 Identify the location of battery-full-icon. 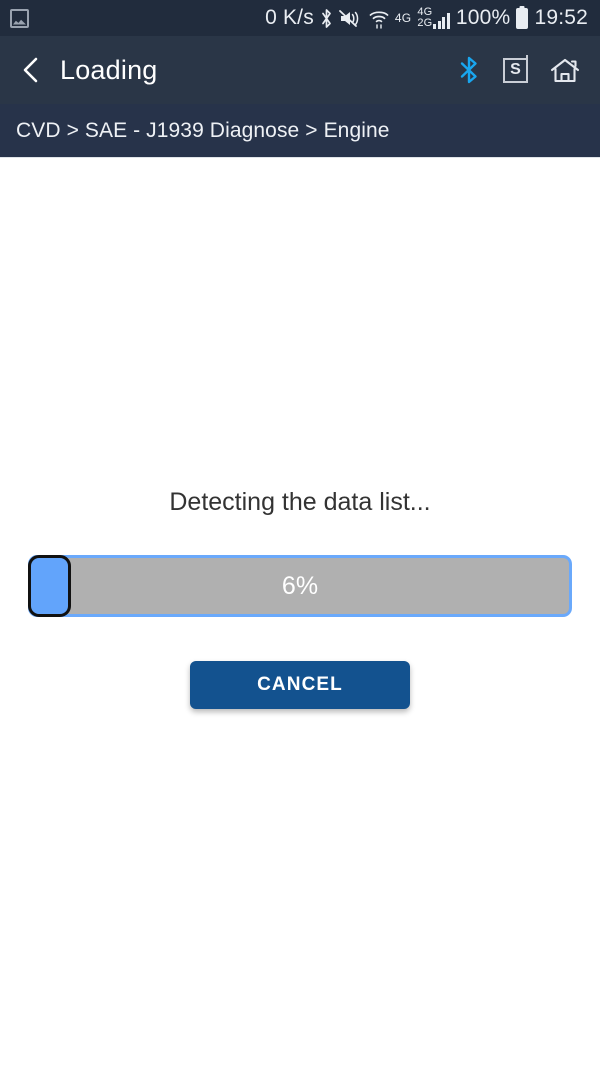
(522, 18).